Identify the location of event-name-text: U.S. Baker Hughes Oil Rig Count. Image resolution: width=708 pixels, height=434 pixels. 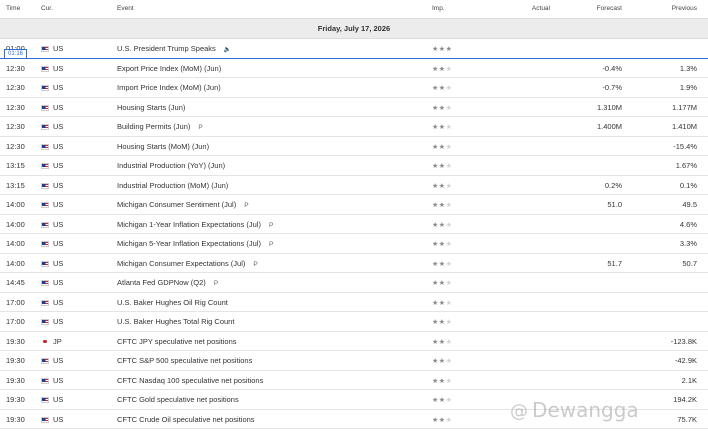
(172, 302).